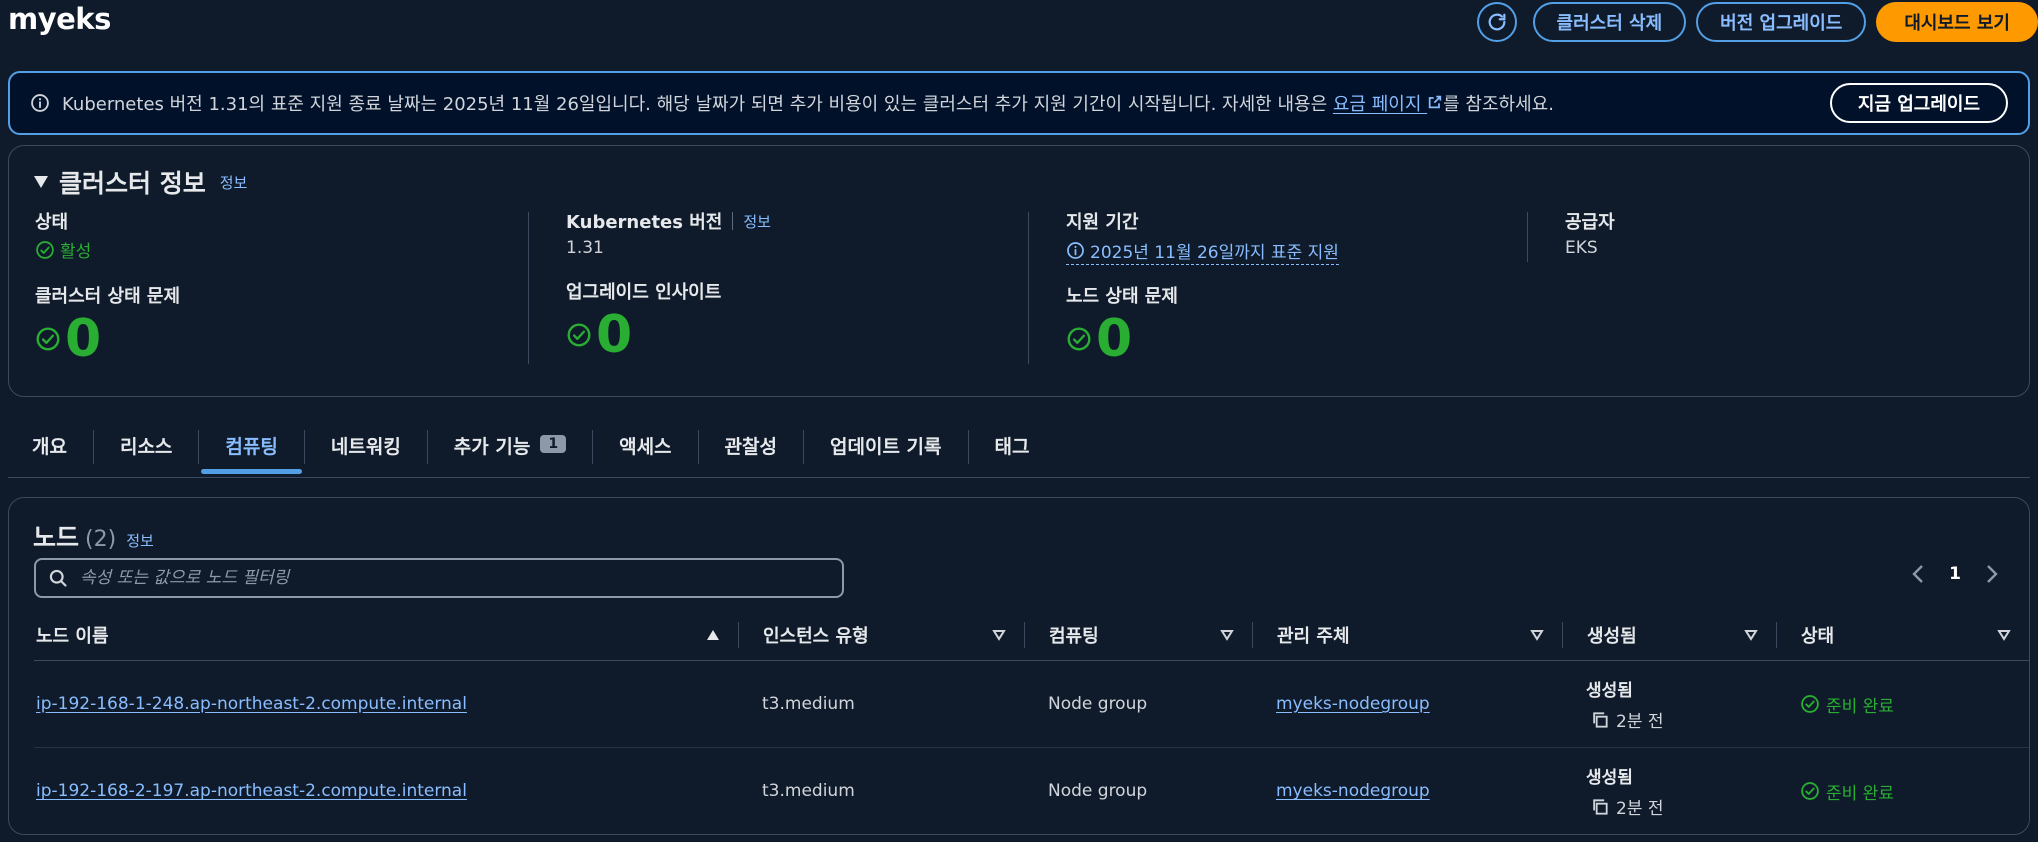 Image resolution: width=2038 pixels, height=842 pixels. I want to click on header-actions: 클러스터 삭제 버전 업그레이드 대시보드 보기, so click(1757, 22).